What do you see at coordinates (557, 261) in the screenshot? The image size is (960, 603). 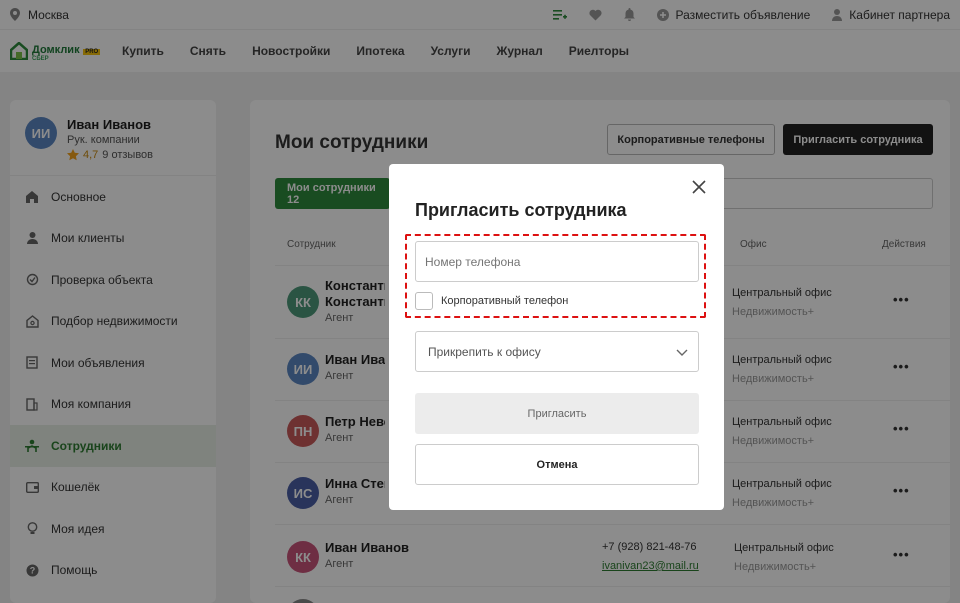 I see `phone-number-input` at bounding box center [557, 261].